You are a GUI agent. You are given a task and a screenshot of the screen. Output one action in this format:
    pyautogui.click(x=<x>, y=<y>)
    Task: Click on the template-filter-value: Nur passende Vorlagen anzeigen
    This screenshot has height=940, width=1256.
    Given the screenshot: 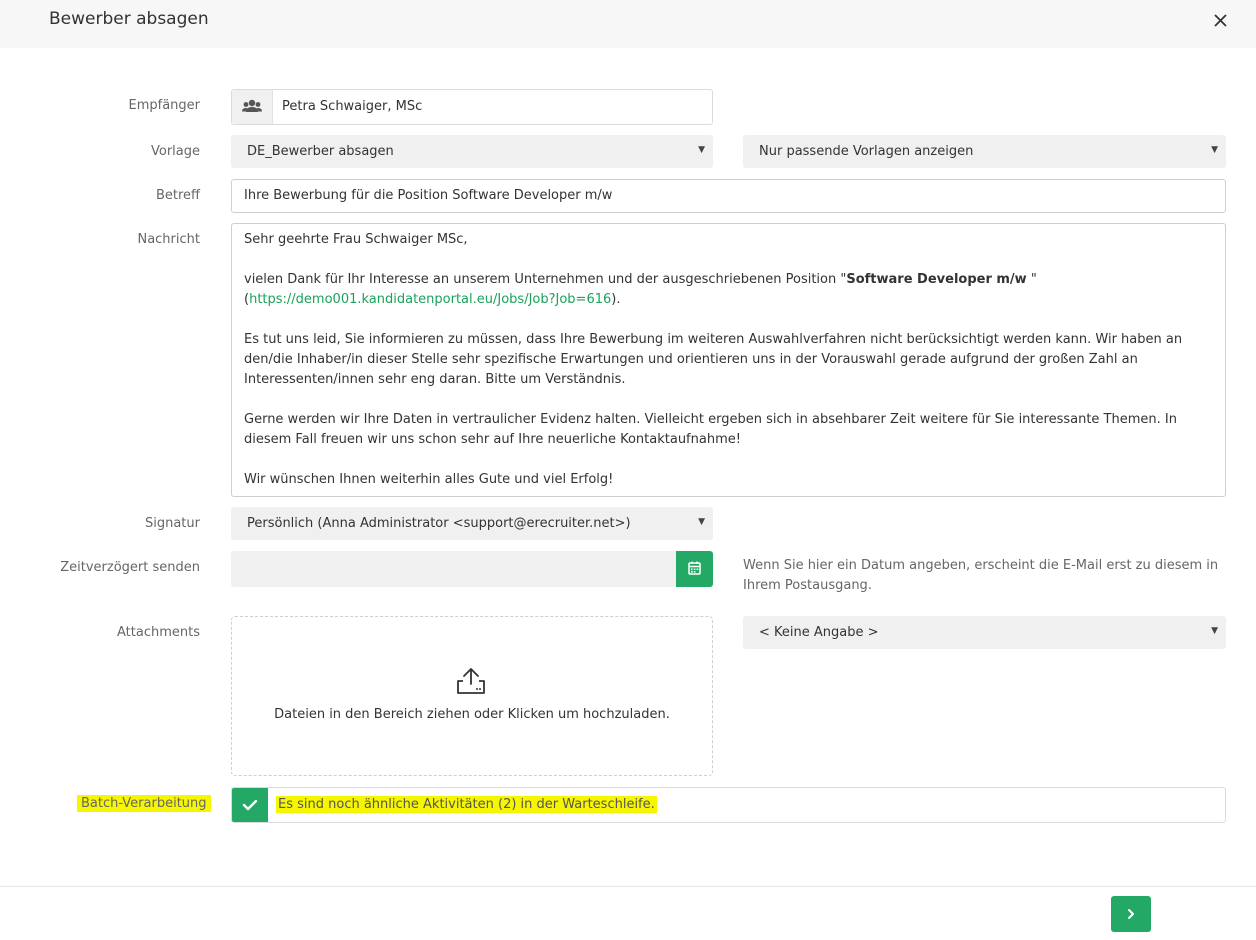 What is the action you would take?
    pyautogui.click(x=866, y=151)
    